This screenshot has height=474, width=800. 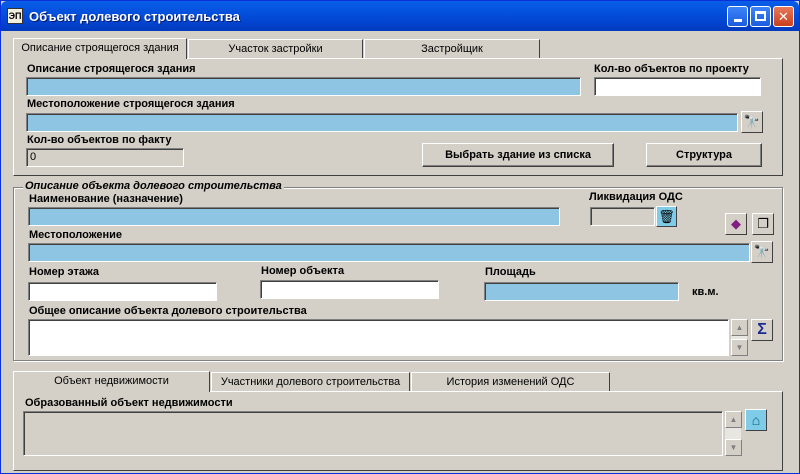 I want to click on title-bar: ЭП Объект долевого строительства ✕, so click(x=400, y=16).